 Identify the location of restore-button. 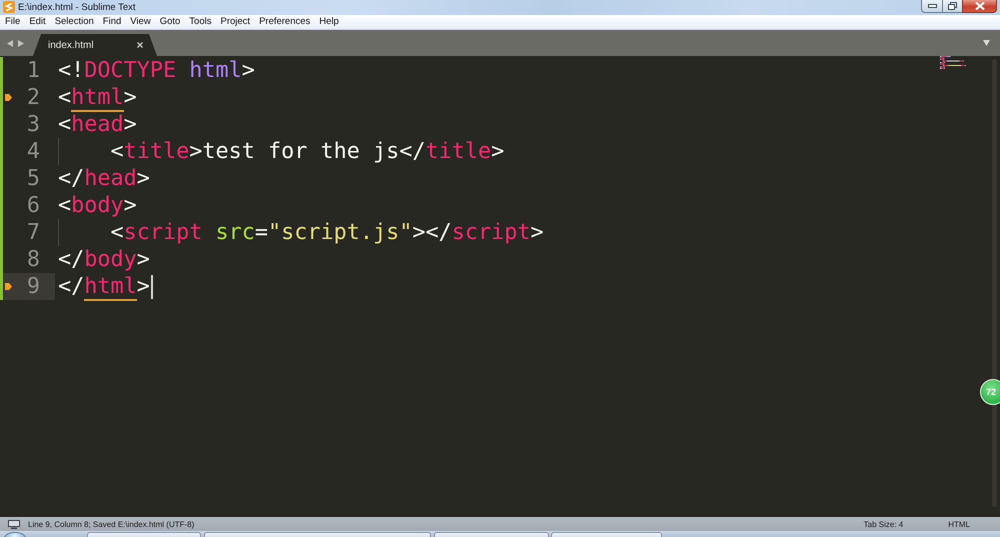
(952, 6).